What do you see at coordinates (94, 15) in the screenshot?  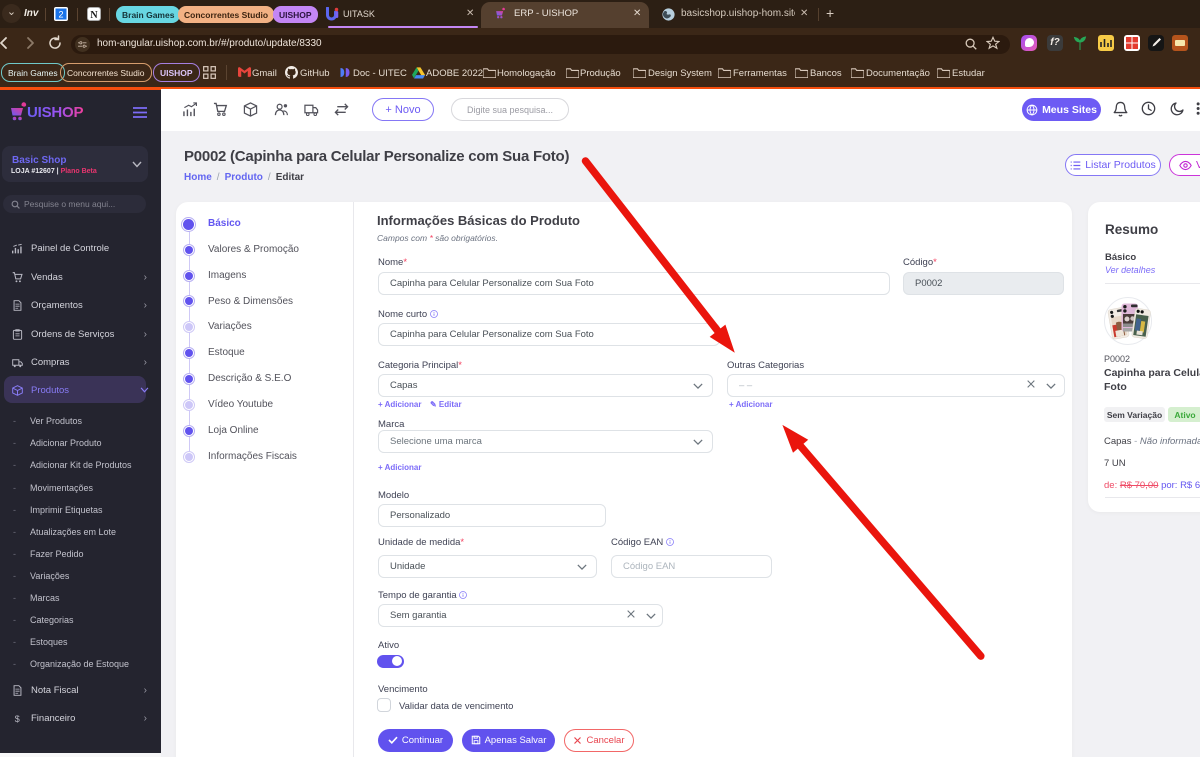 I see `svg-text: N` at bounding box center [94, 15].